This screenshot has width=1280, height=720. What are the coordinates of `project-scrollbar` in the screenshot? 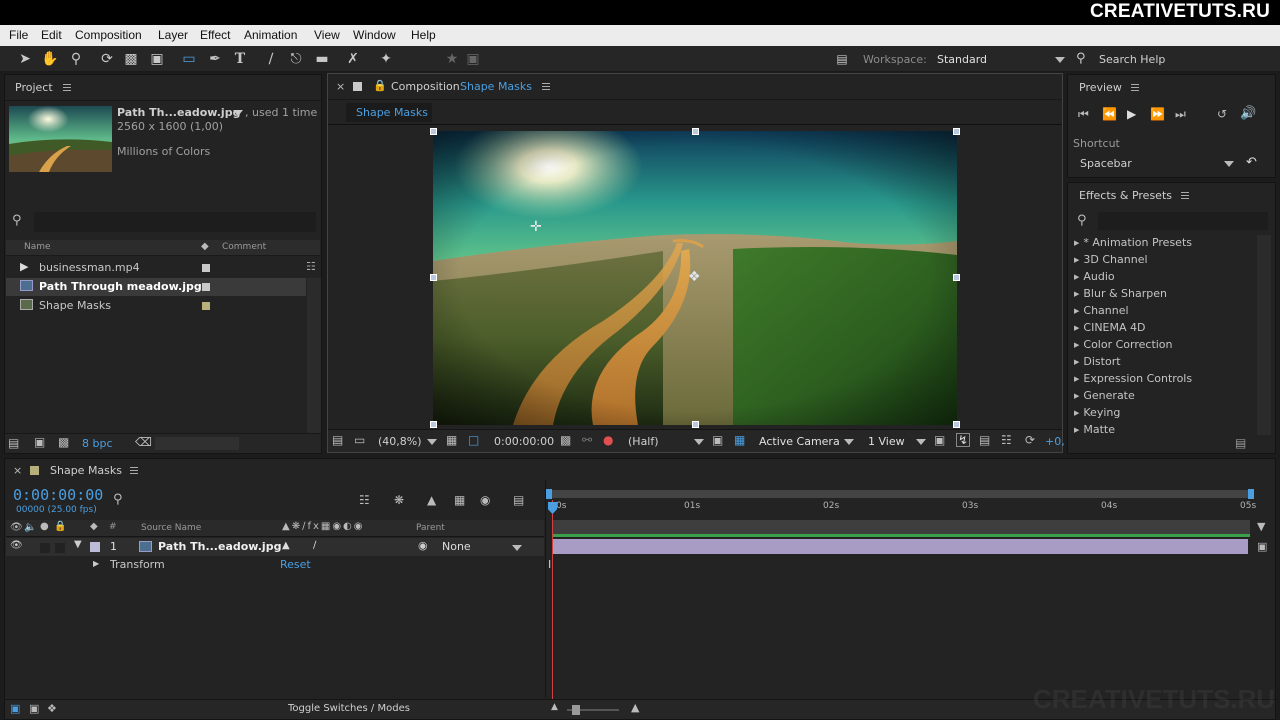 It's located at (314, 355).